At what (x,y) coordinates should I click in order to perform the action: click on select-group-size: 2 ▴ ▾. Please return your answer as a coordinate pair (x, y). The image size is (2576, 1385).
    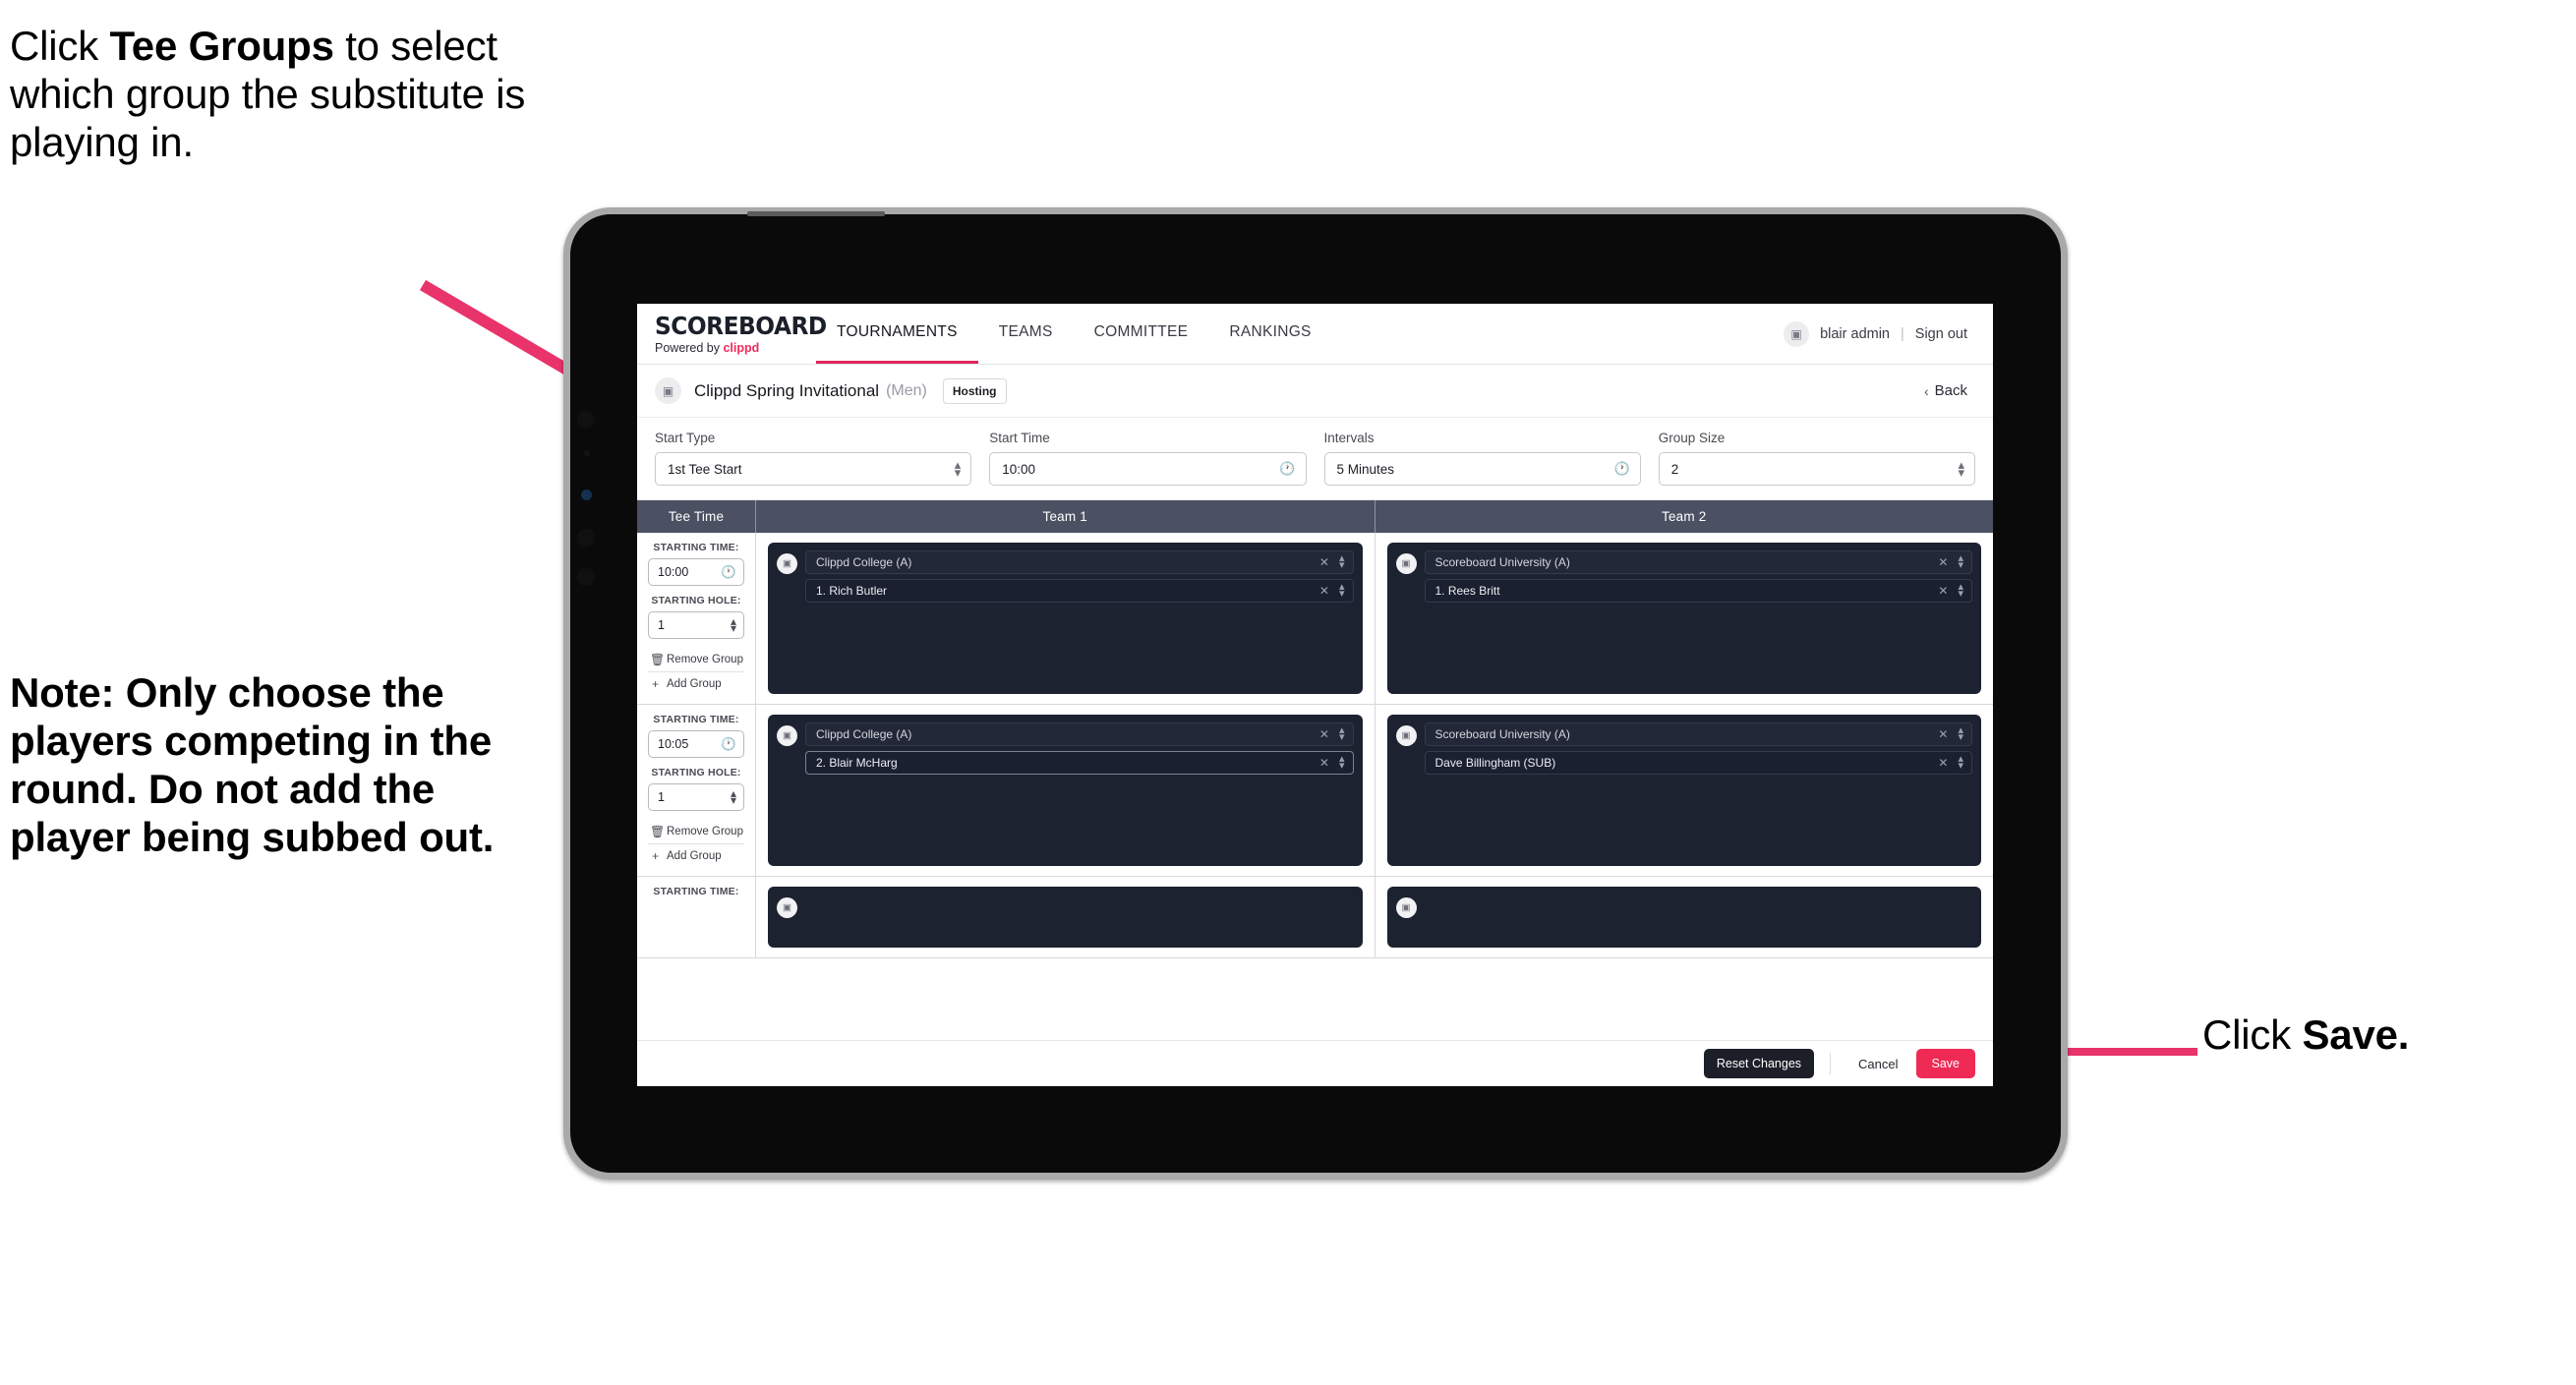
    Looking at the image, I should click on (1816, 469).